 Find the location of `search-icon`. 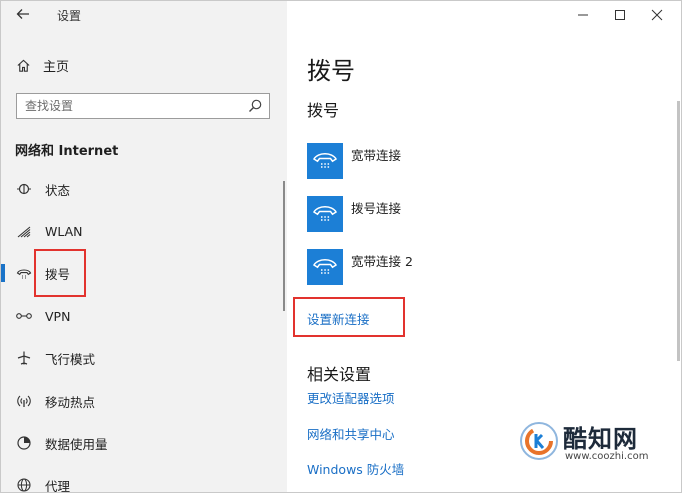

search-icon is located at coordinates (255, 106).